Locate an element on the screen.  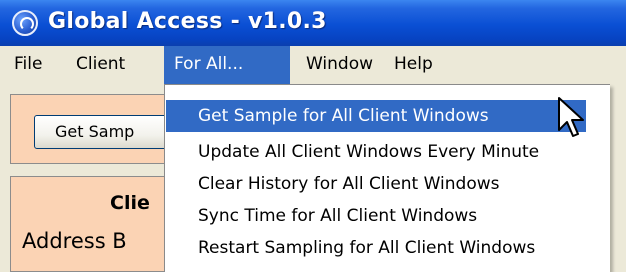
window-title: Global Access - v1.0.3 is located at coordinates (187, 21).